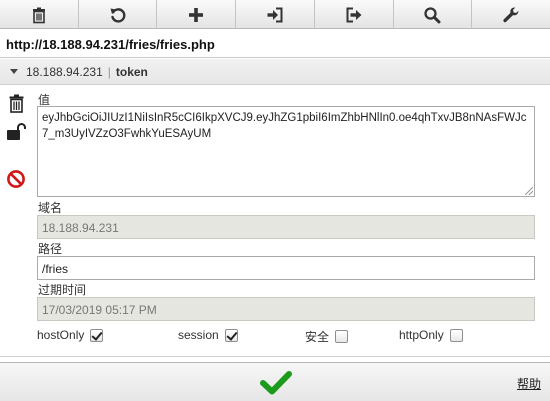 The width and height of the screenshot is (550, 401). Describe the element at coordinates (198, 335) in the screenshot. I see `session-label: session` at that location.